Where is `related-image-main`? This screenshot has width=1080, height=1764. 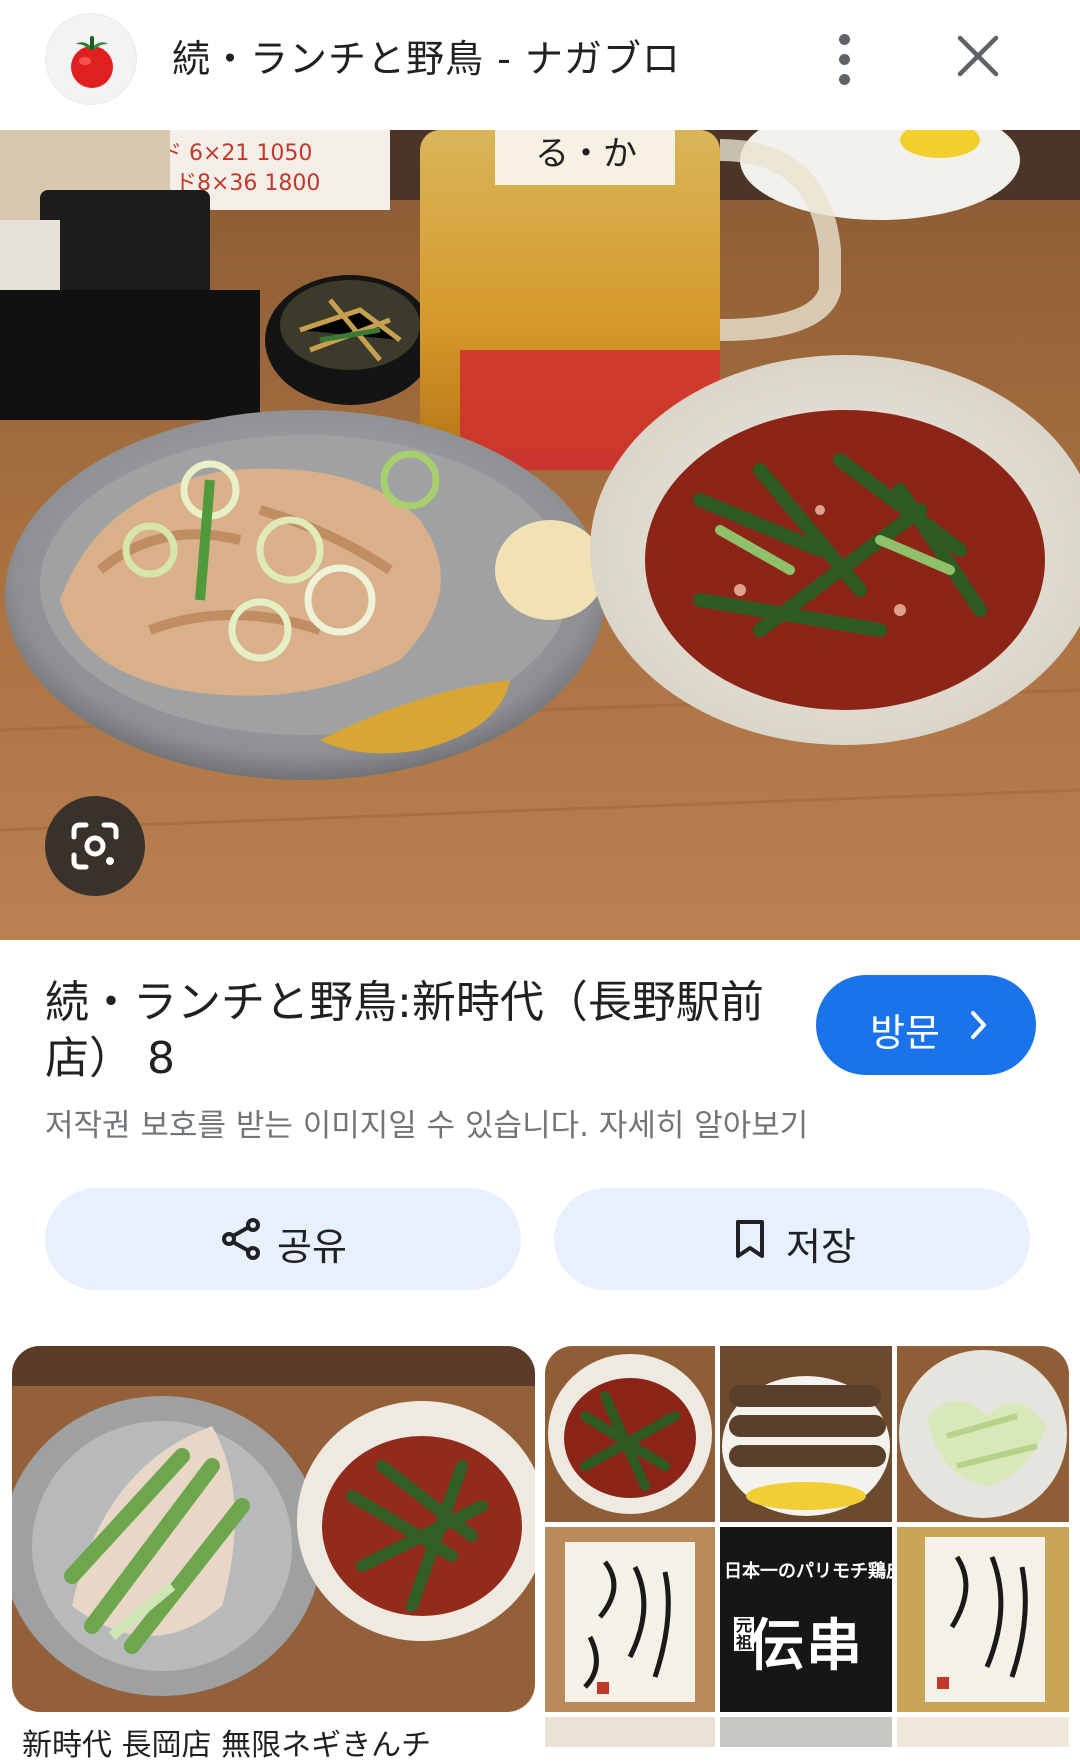 related-image-main is located at coordinates (273, 1529).